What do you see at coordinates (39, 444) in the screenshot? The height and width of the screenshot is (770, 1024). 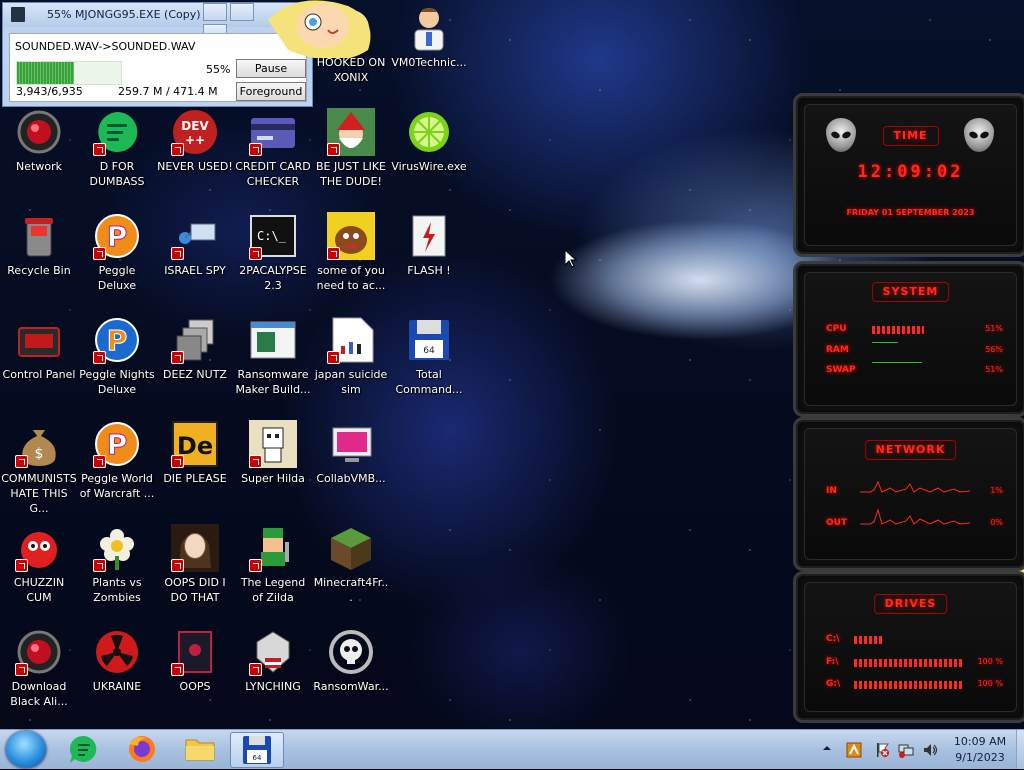 I see `money-bag-icon: $` at bounding box center [39, 444].